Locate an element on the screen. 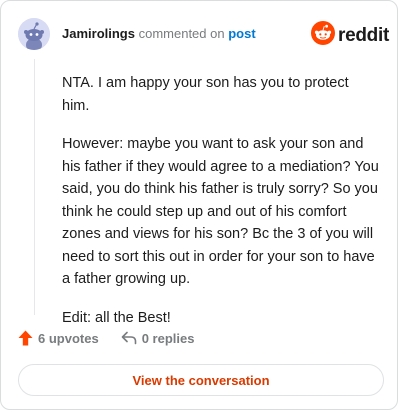 This screenshot has height=412, width=400. comment-header: Jamirolings commented on post is located at coordinates (159, 34).